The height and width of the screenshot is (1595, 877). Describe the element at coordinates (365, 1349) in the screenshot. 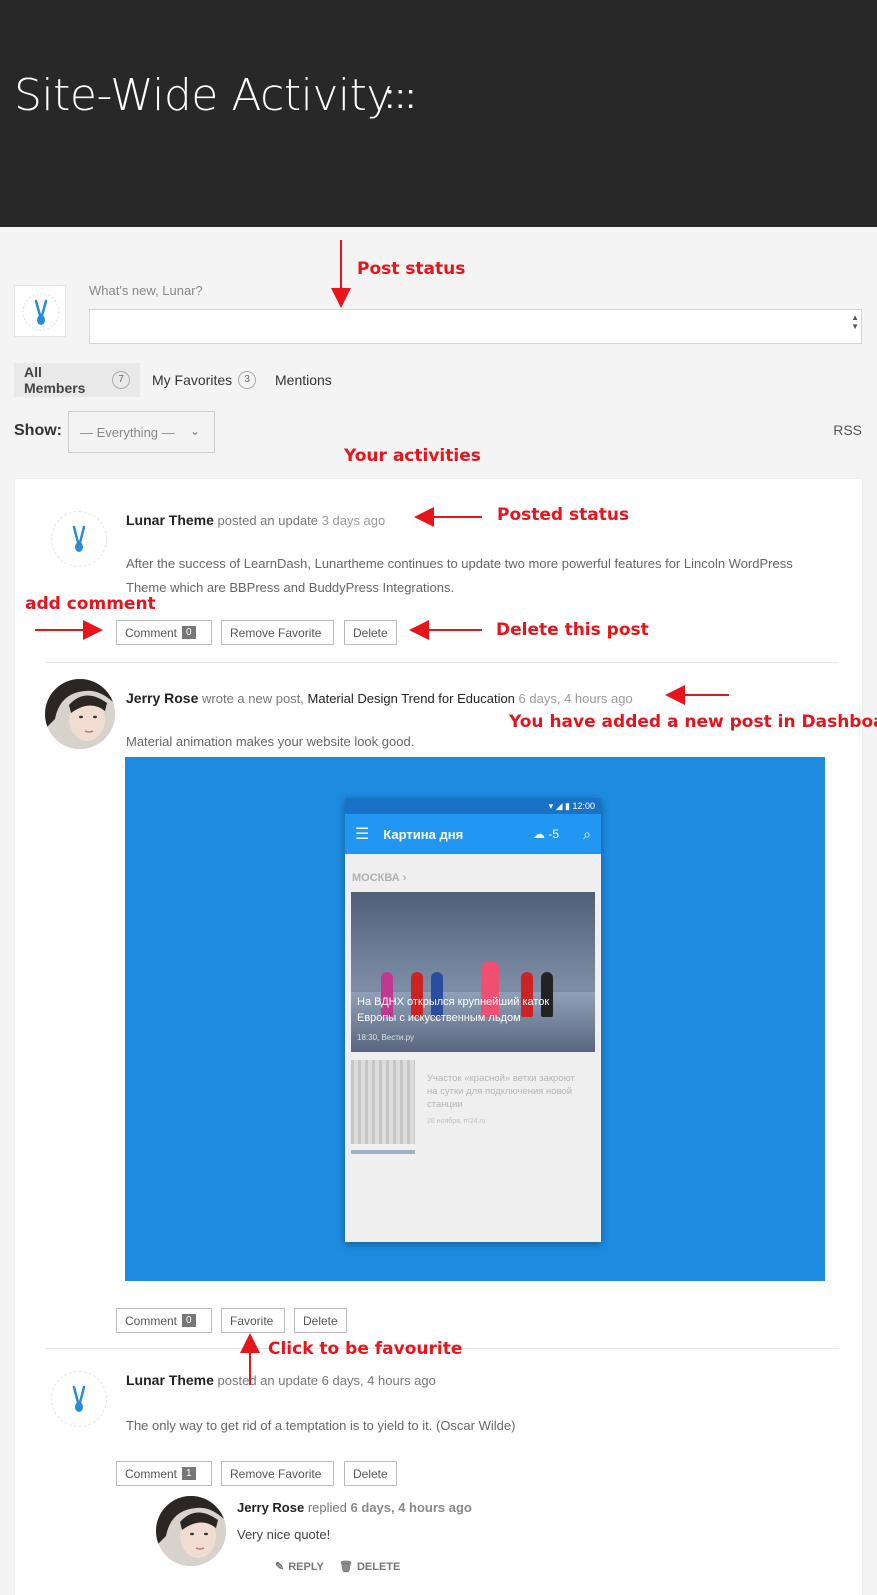

I see `annotation-favourite: Click to be favourite` at that location.